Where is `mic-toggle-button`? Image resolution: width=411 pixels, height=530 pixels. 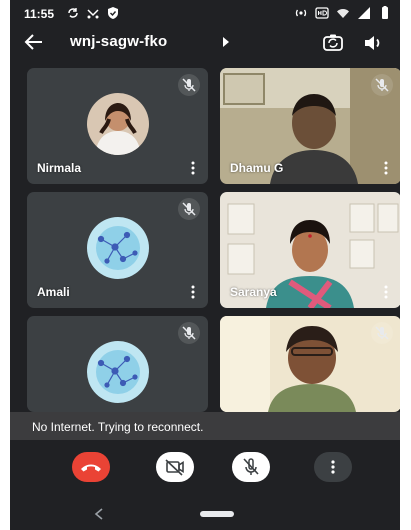 mic-toggle-button is located at coordinates (251, 467).